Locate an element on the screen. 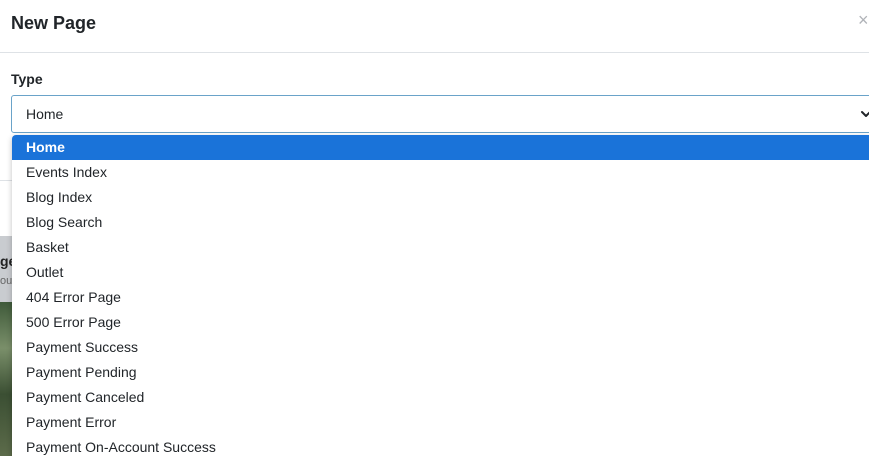 The width and height of the screenshot is (869, 456). chevron-down-icon is located at coordinates (865, 114).